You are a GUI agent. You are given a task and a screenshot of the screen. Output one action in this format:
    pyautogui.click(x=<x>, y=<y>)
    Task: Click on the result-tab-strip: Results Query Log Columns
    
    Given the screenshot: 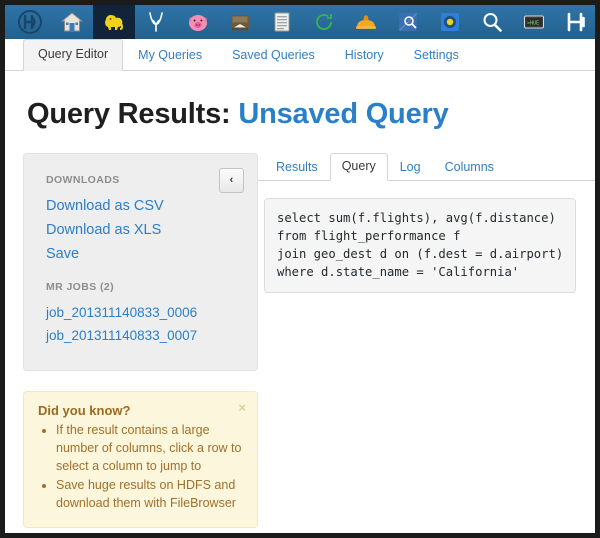 What is the action you would take?
    pyautogui.click(x=426, y=167)
    